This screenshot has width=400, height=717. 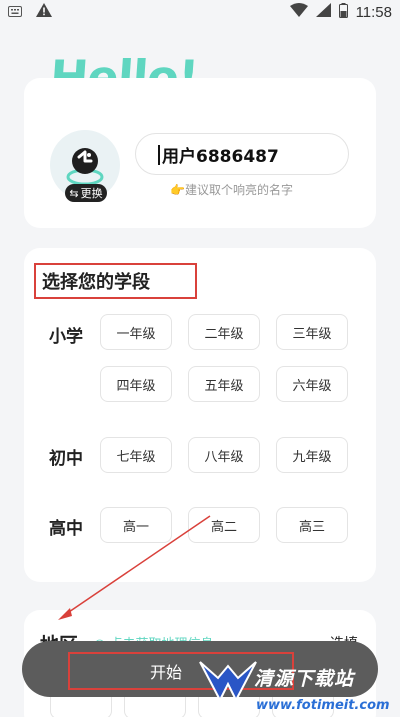 I want to click on level-label-middle: 初中, so click(x=66, y=459).